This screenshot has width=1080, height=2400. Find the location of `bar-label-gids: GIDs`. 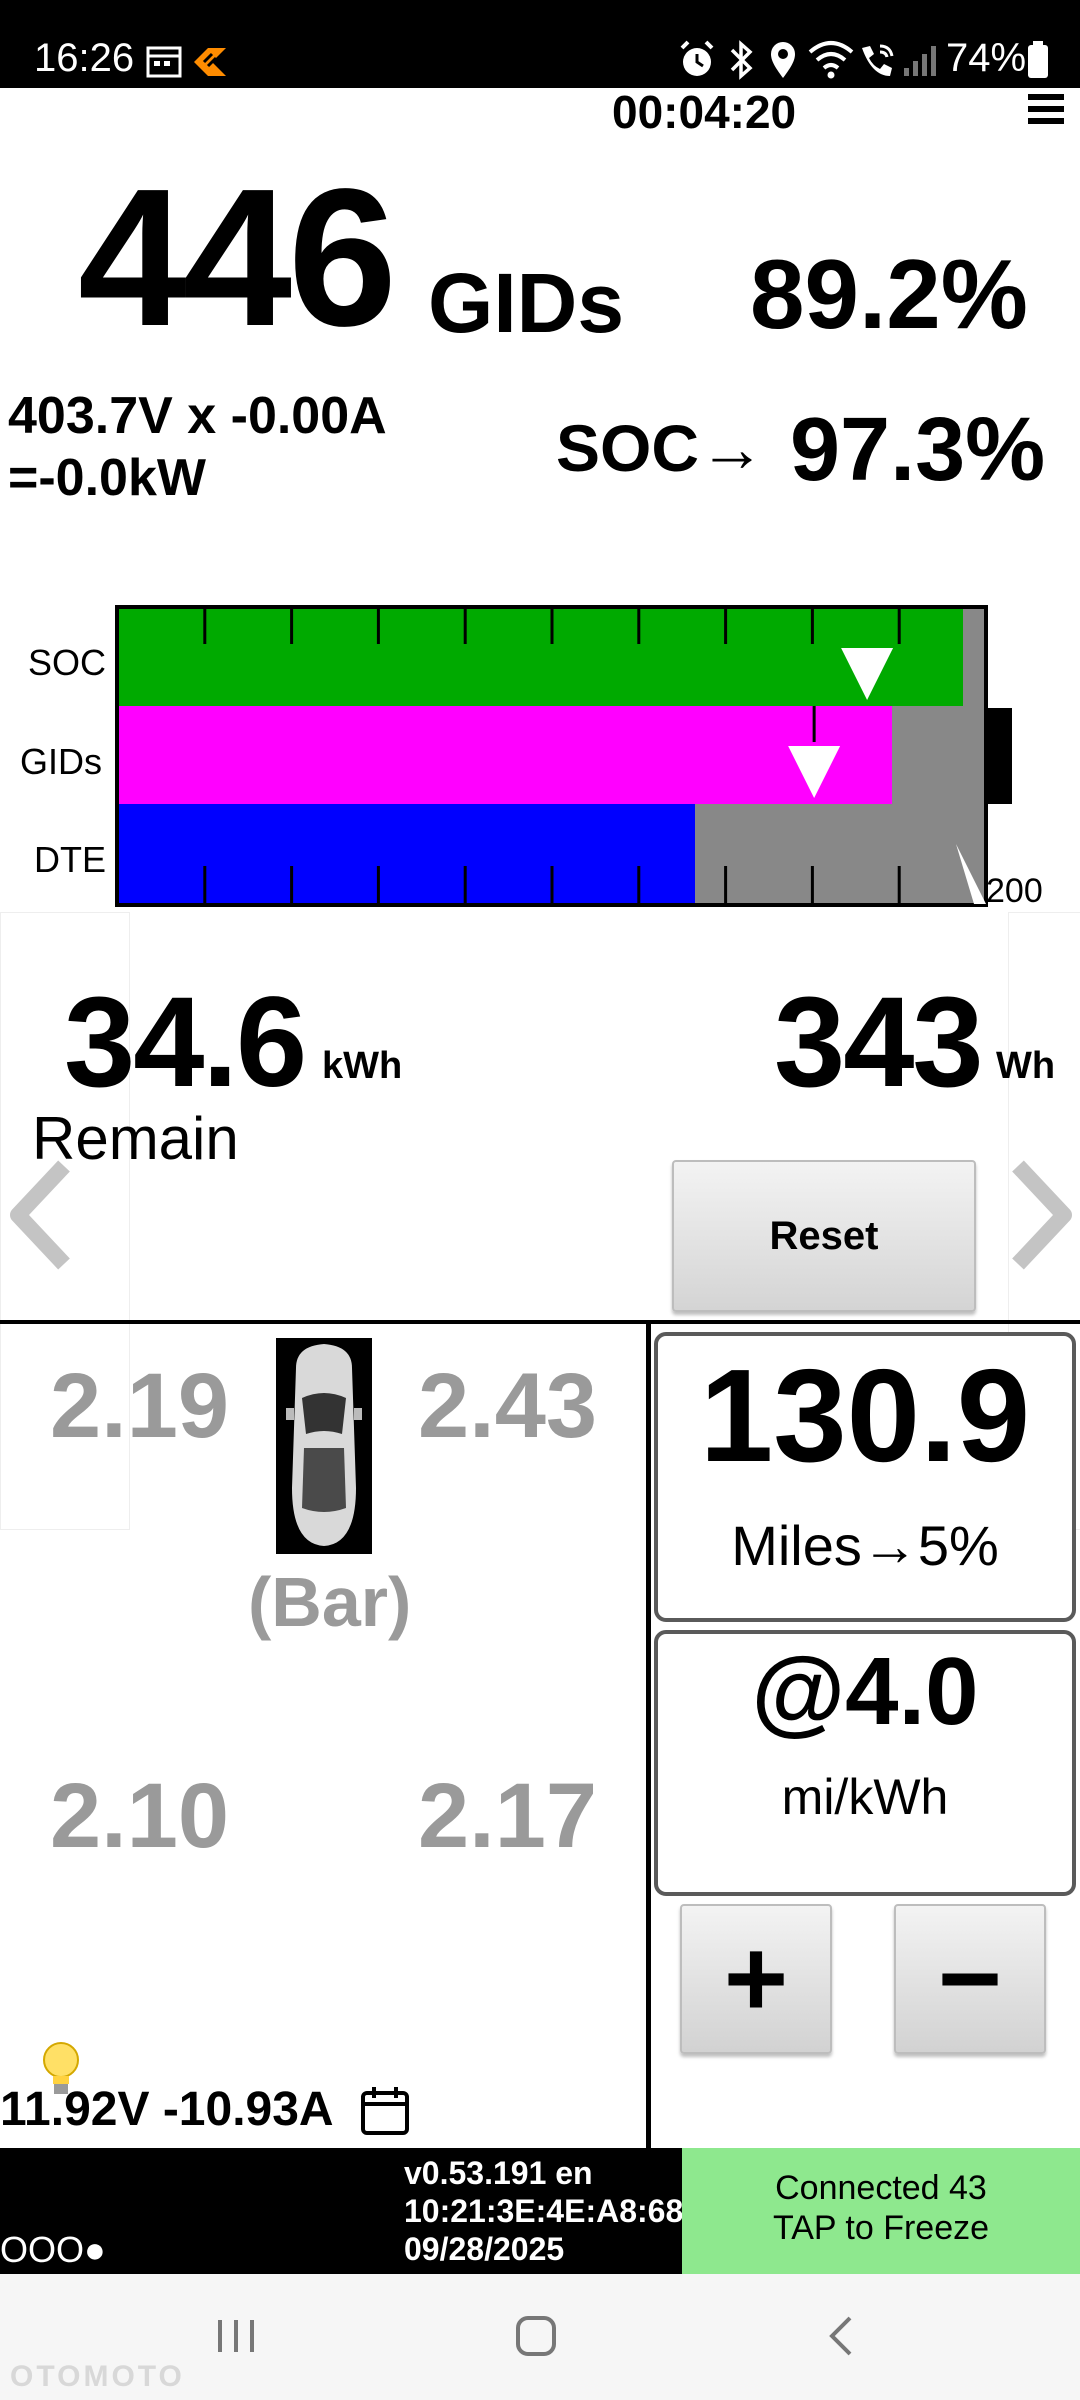

bar-label-gids: GIDs is located at coordinates (61, 761).